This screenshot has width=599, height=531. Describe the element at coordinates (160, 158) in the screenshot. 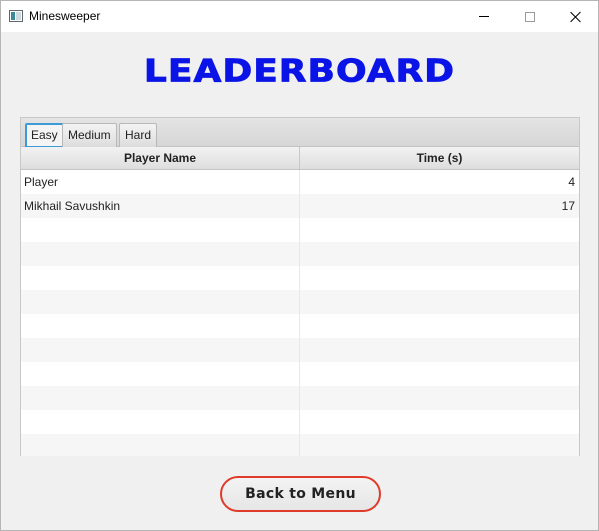

I see `column-header-player-name: Player Name` at that location.